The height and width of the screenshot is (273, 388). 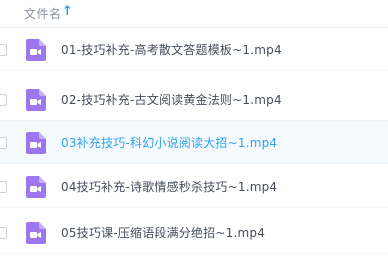 What do you see at coordinates (171, 99) in the screenshot?
I see `file-name: 02-技巧补充-古文阅读黄金法则~1.mp4` at bounding box center [171, 99].